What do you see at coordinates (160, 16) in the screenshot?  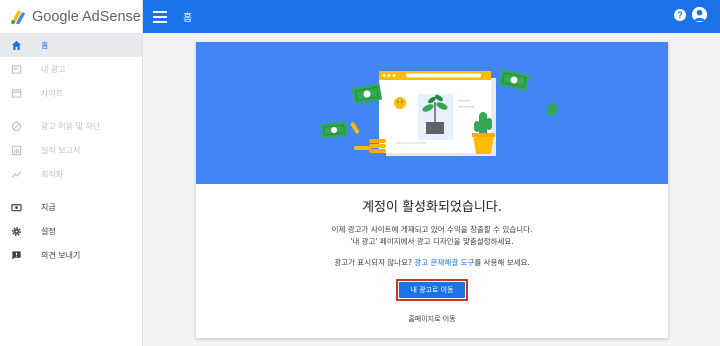 I see `menu-icon` at bounding box center [160, 16].